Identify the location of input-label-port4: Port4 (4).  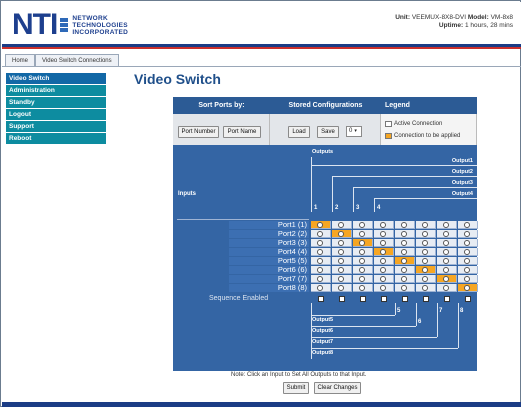
(269, 252).